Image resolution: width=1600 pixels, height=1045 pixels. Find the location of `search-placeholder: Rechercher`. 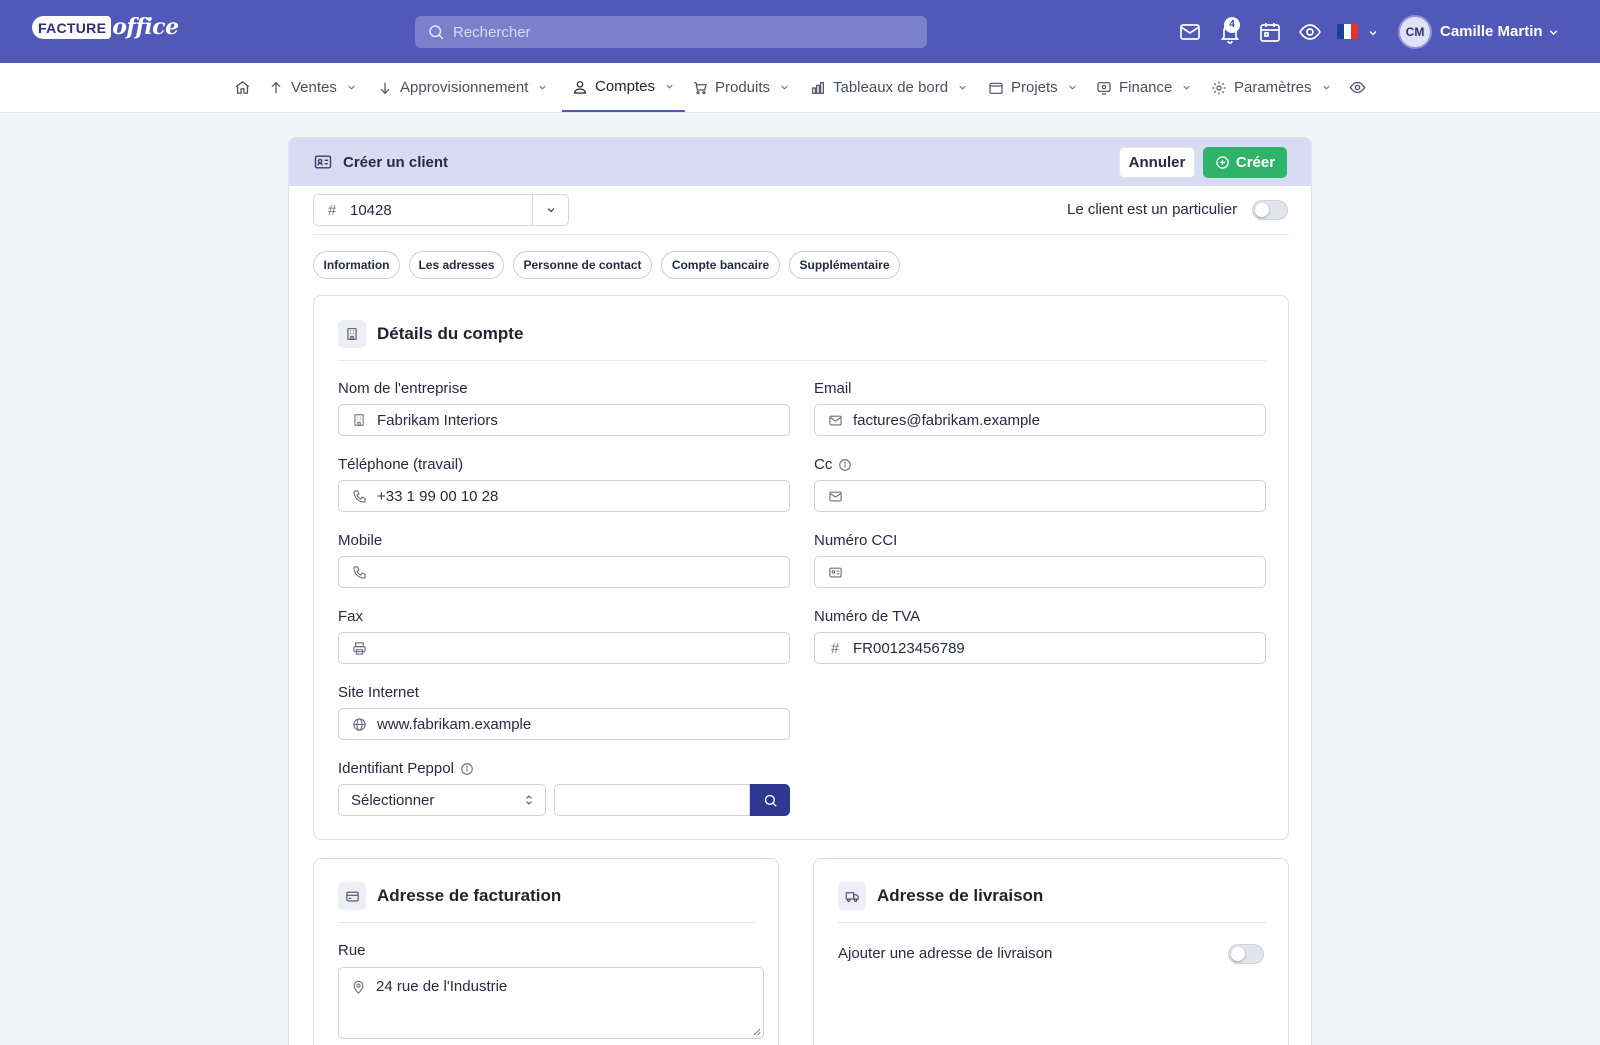

search-placeholder: Rechercher is located at coordinates (492, 32).